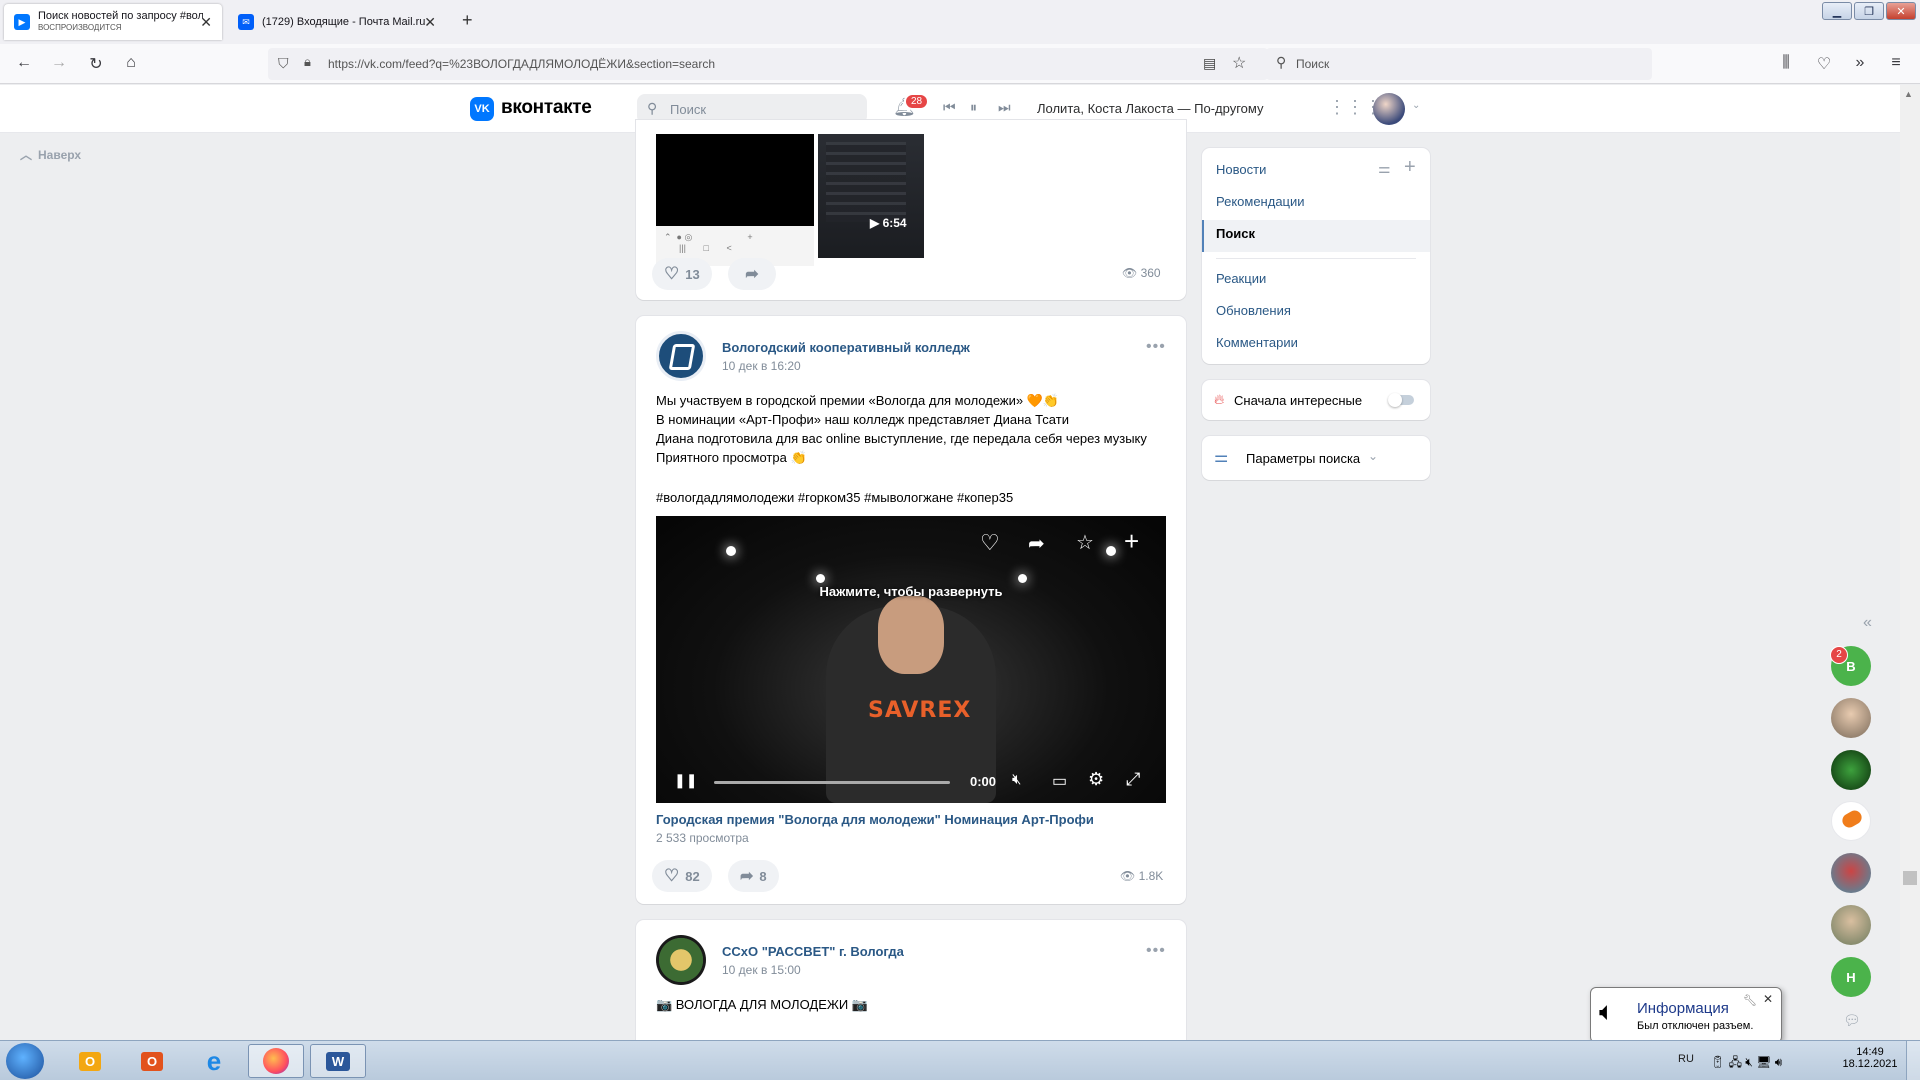  Describe the element at coordinates (1768, 999) in the screenshot. I see `notification-close-icon: ✕` at that location.